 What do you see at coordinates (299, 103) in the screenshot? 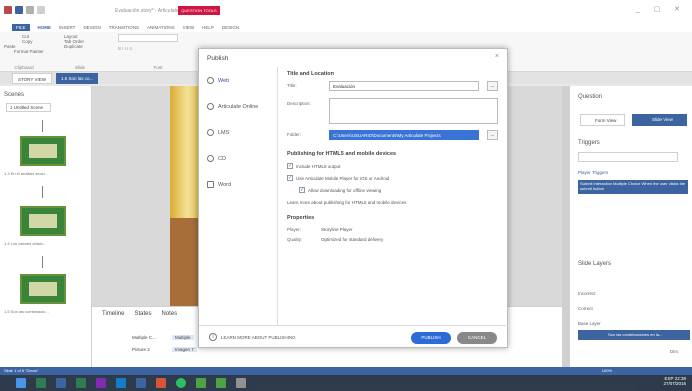
I see `description-label: Description:` at bounding box center [299, 103].